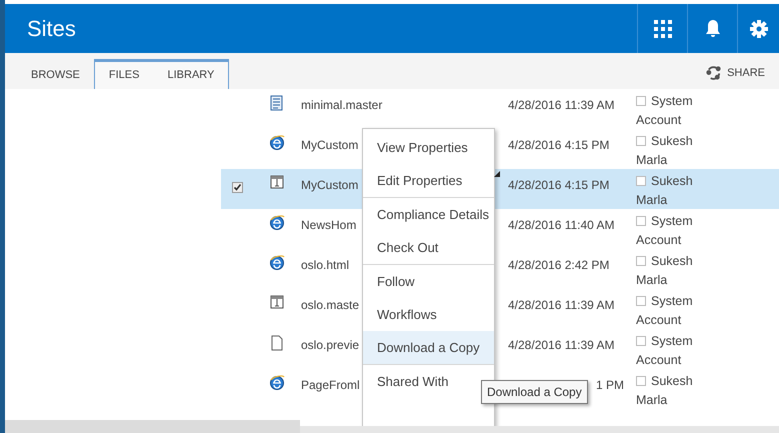 Image resolution: width=779 pixels, height=433 pixels. What do you see at coordinates (561, 225) in the screenshot?
I see `modified-date: 4/28/2016 11:40 AM` at bounding box center [561, 225].